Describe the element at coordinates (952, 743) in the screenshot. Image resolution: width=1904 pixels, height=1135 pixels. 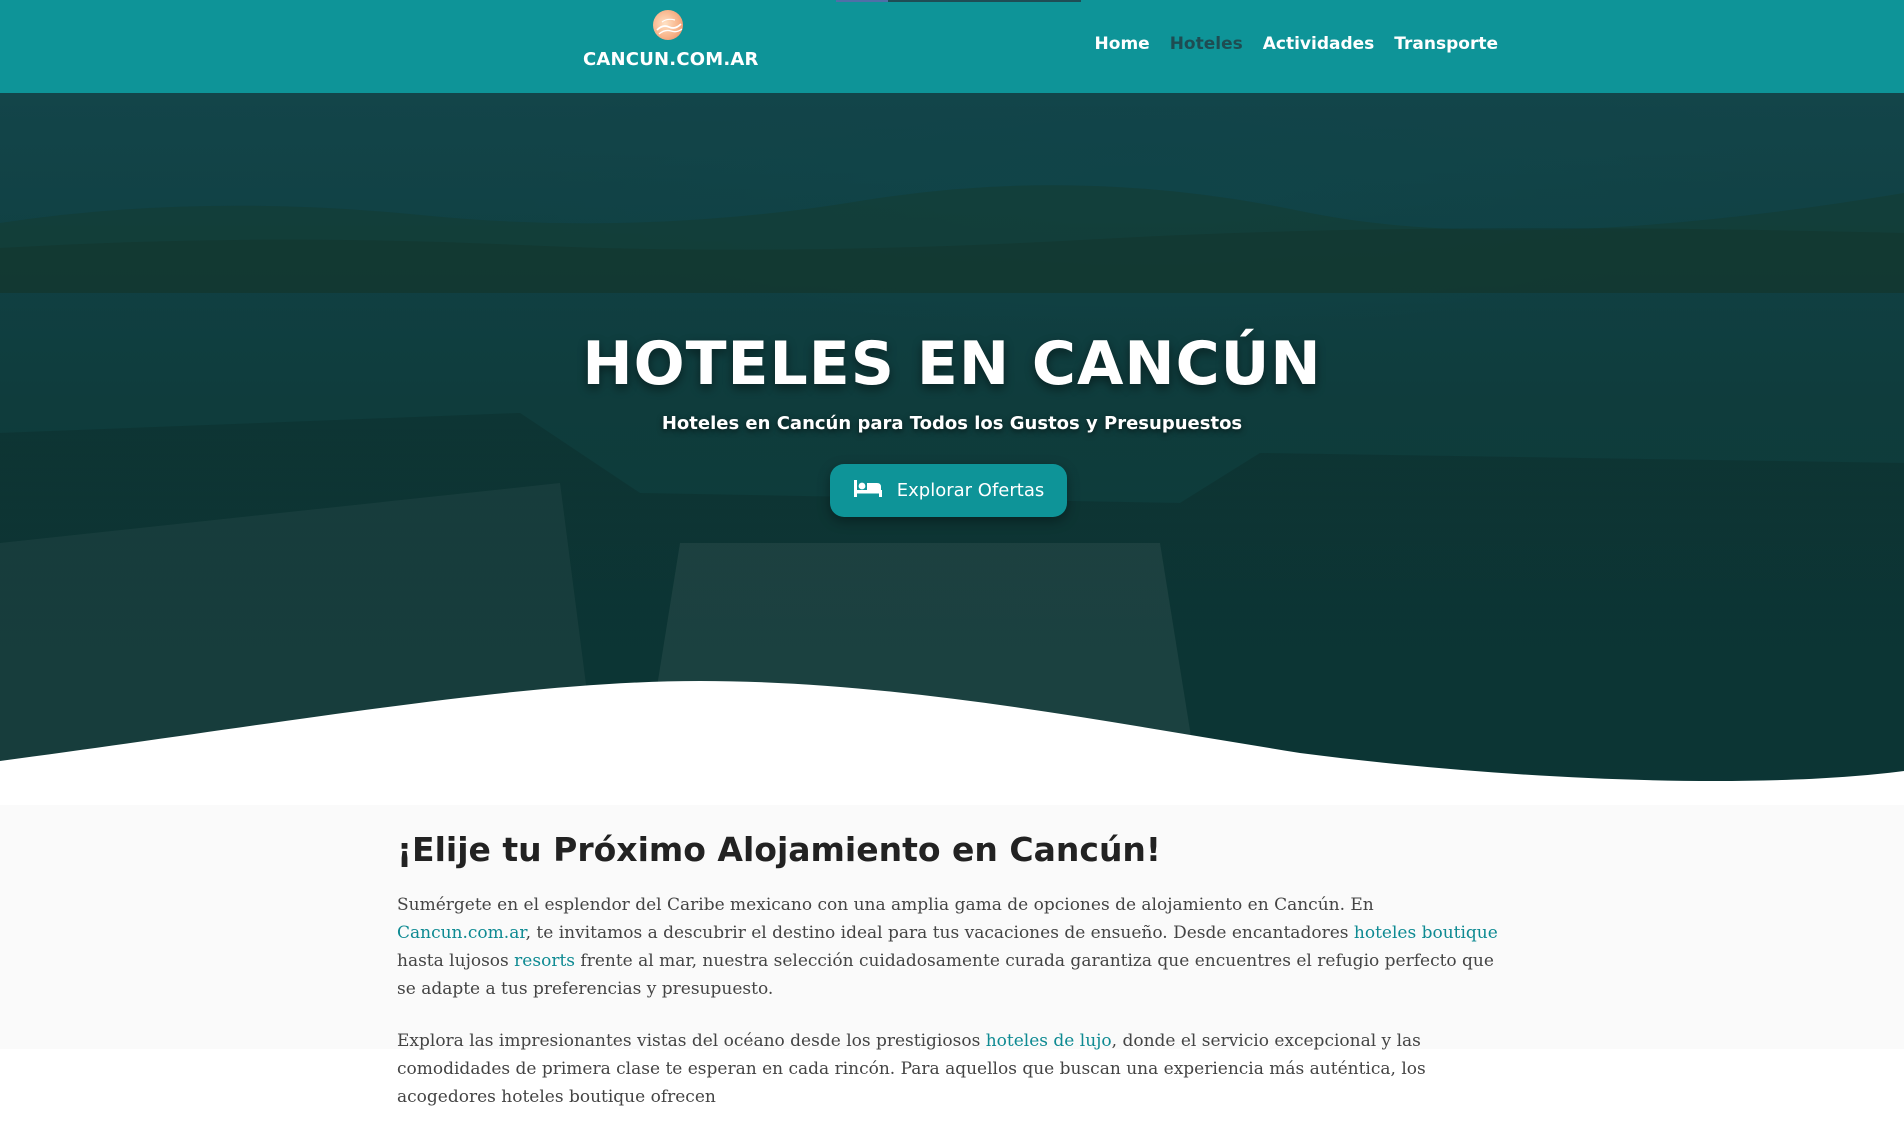
I see `hero-wave-divider` at that location.